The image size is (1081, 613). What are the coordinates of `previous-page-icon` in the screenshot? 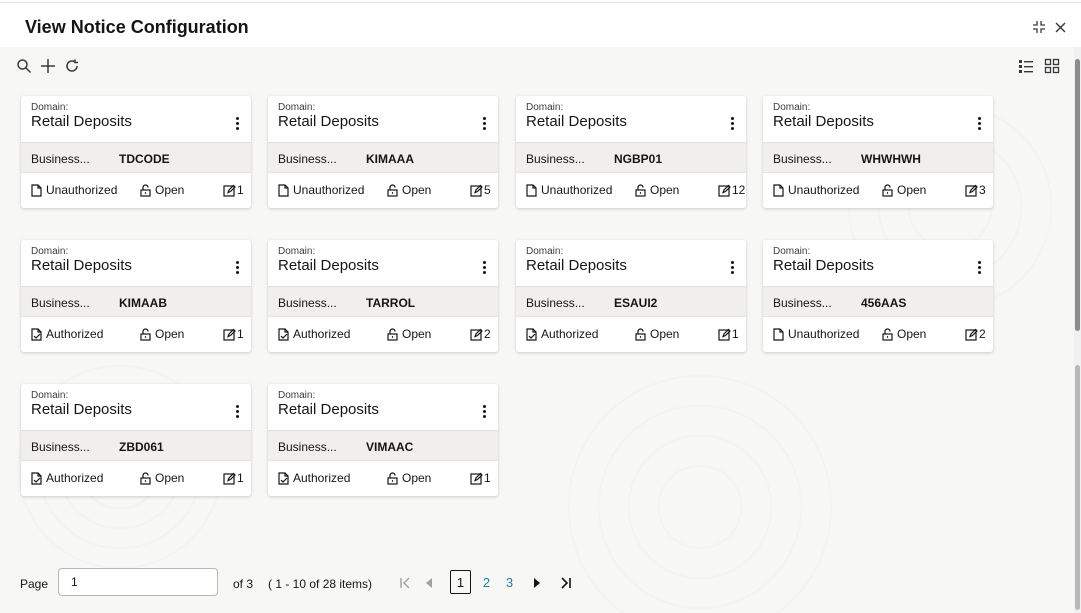 It's located at (429, 583).